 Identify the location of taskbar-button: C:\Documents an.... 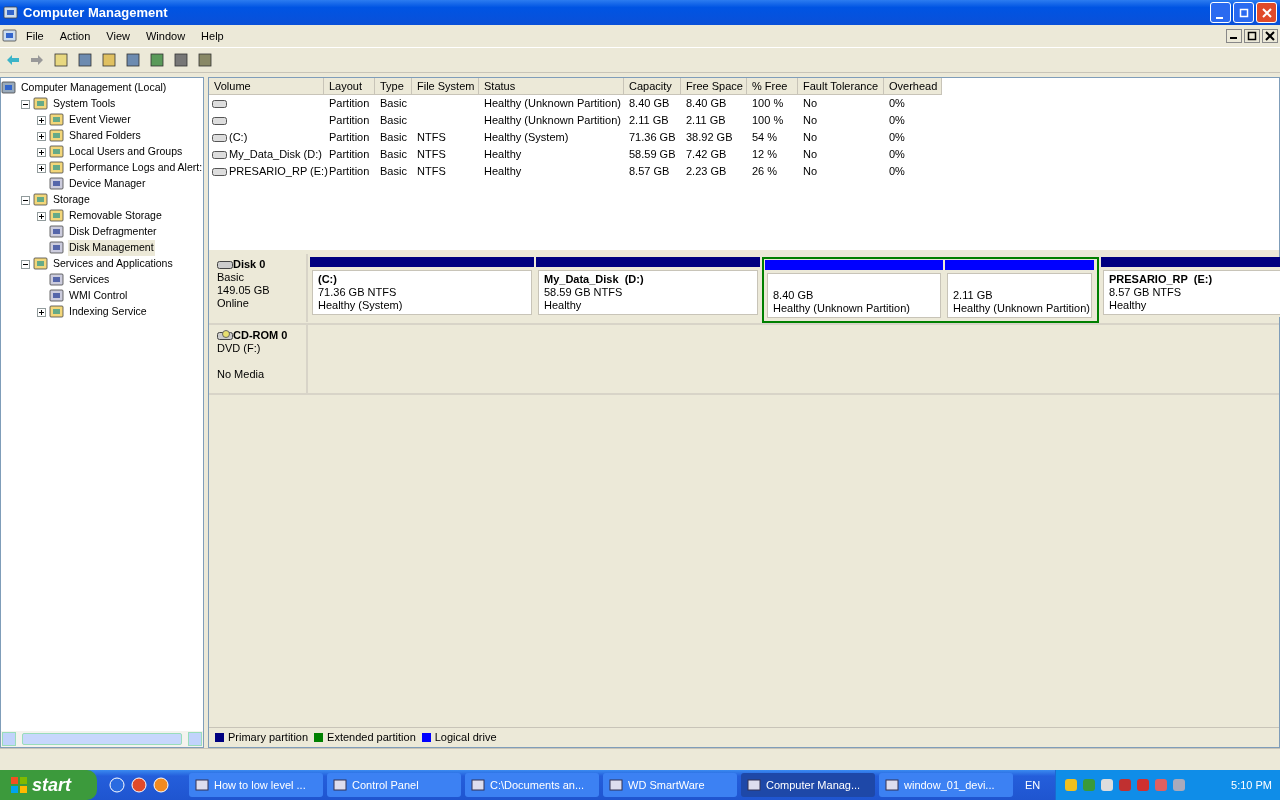
(532, 785).